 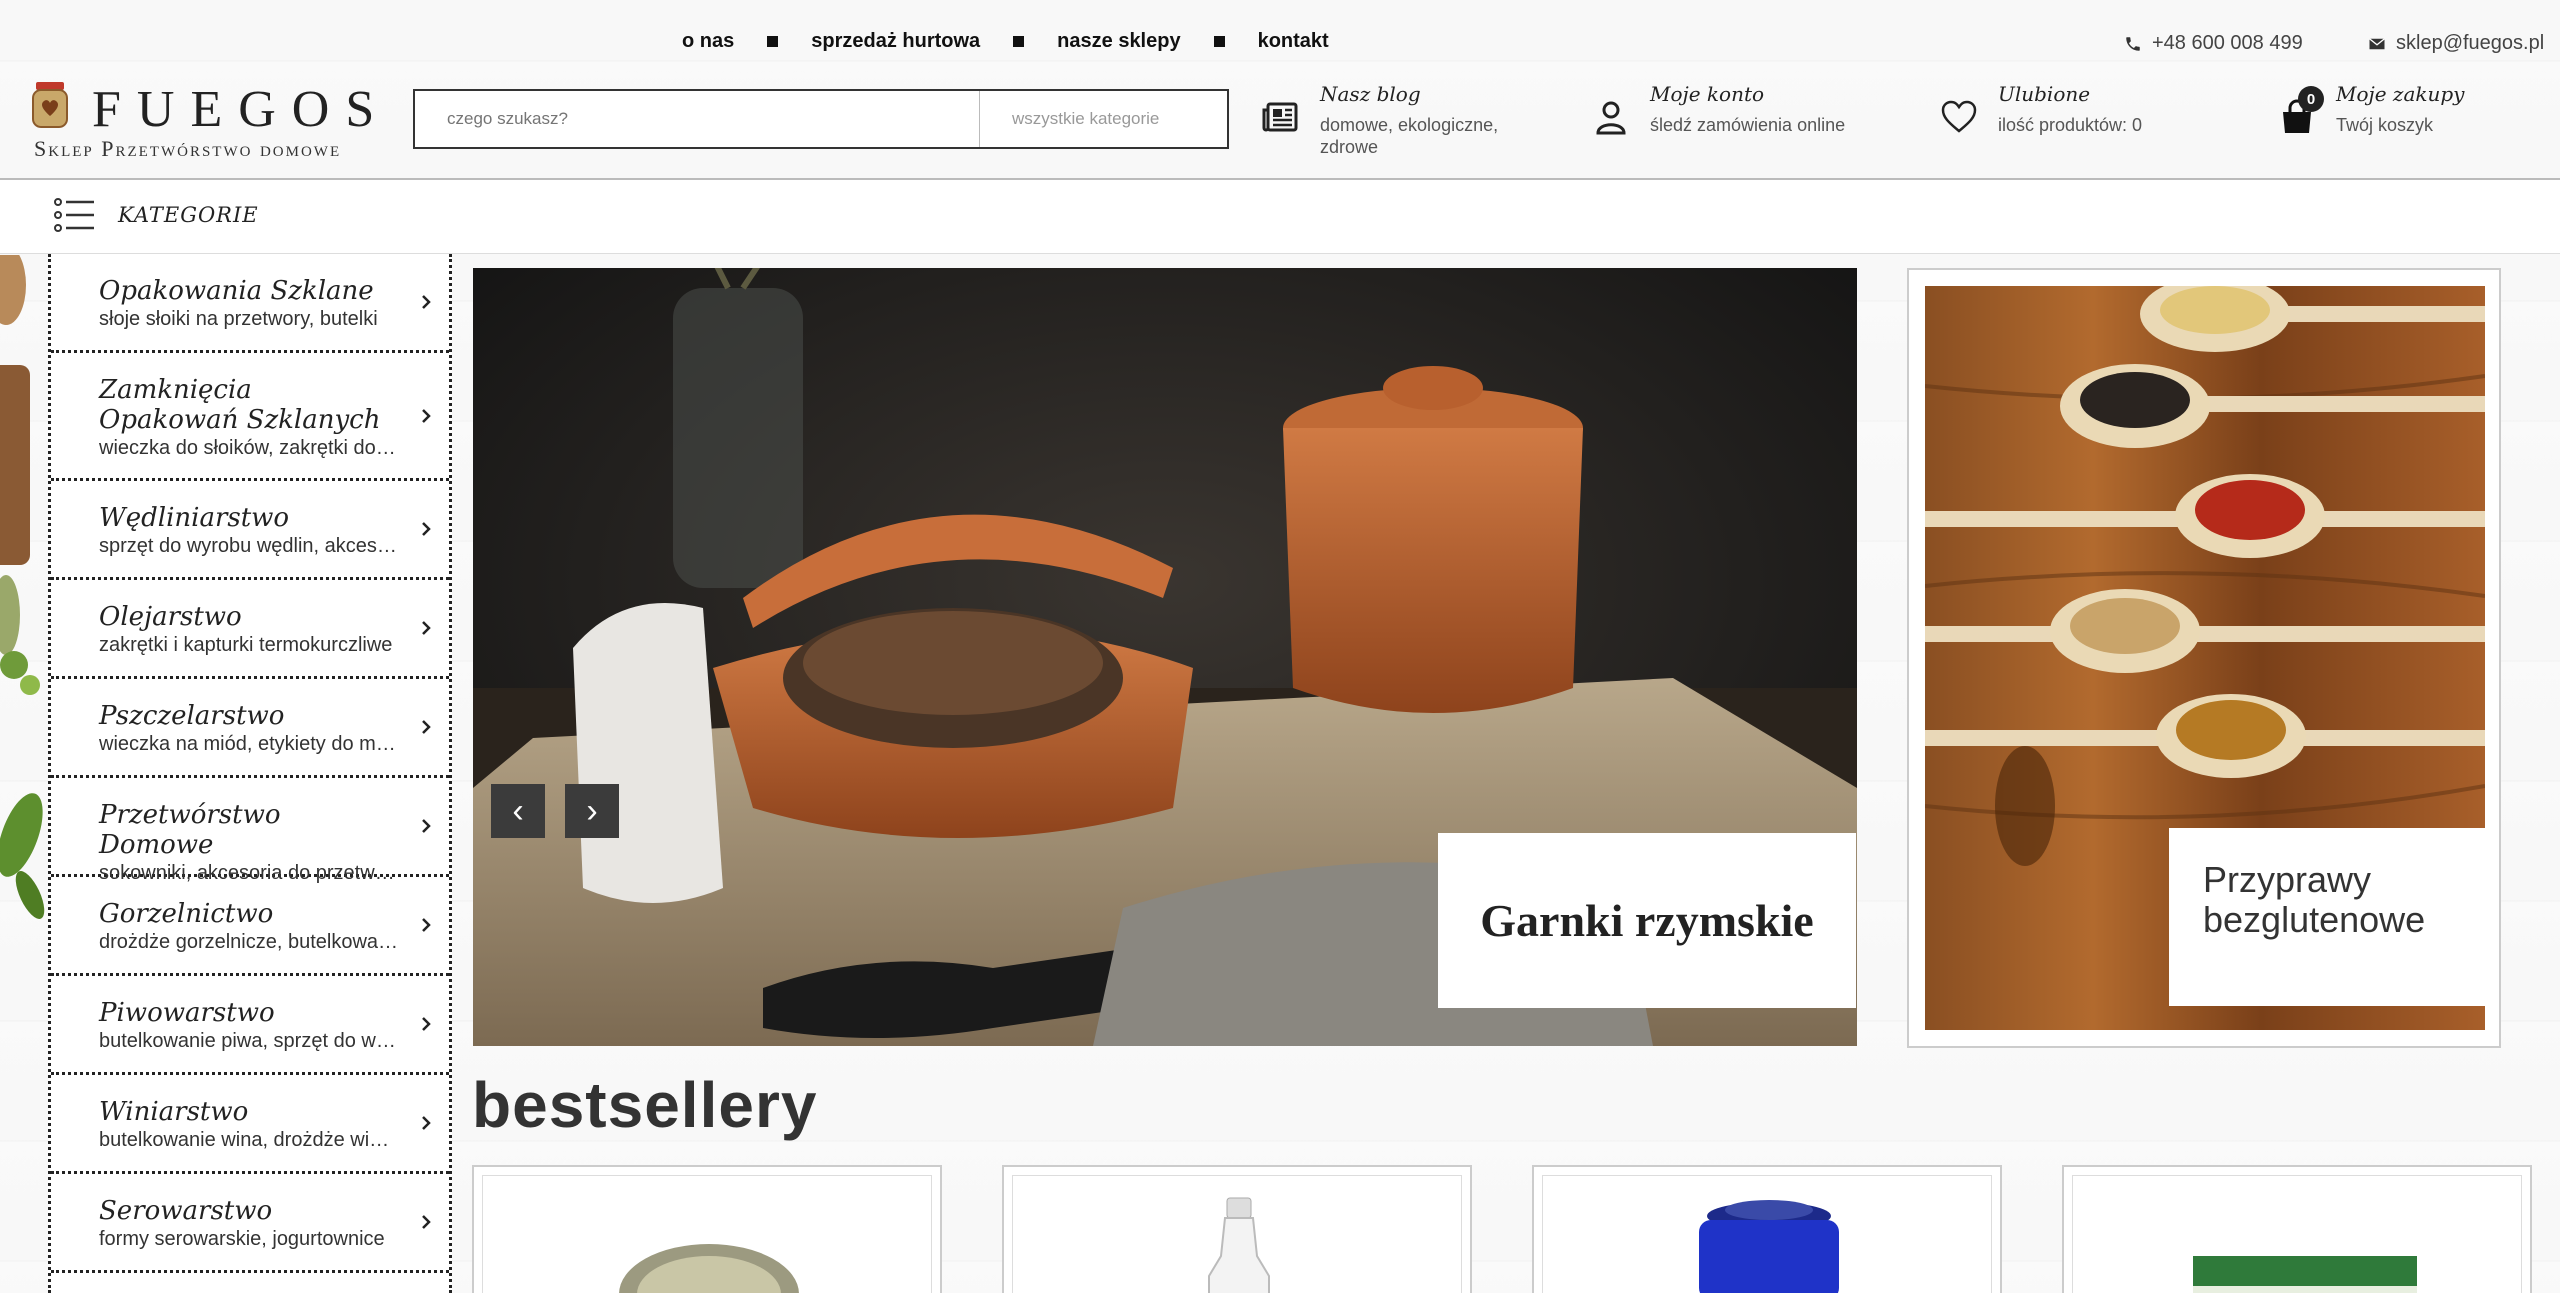 I want to click on category-description: słoje słoiki na przetwory, butelki, so click(x=238, y=319).